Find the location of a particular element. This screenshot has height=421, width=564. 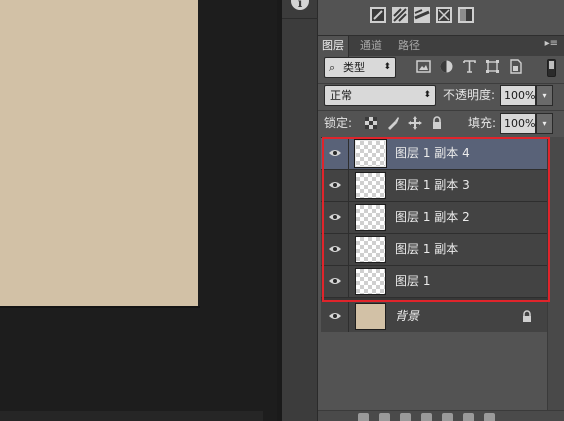

search-icon: ⌕ is located at coordinates (332, 67).